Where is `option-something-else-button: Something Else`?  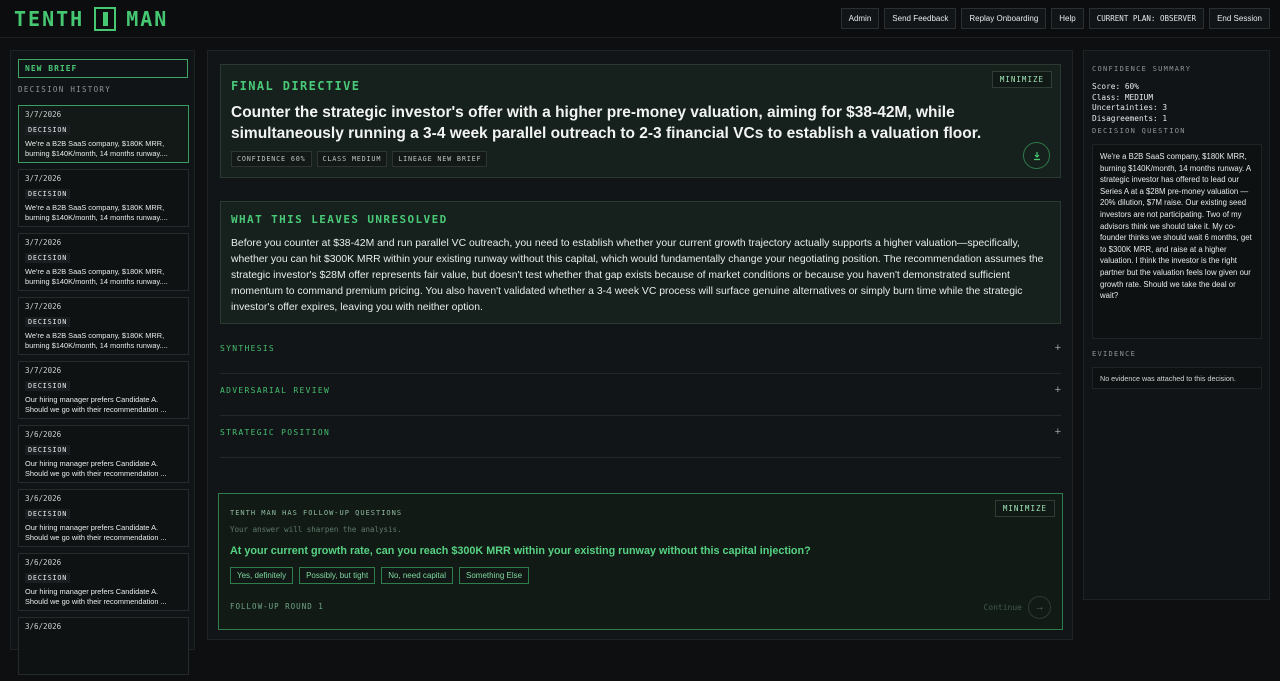 option-something-else-button: Something Else is located at coordinates (494, 575).